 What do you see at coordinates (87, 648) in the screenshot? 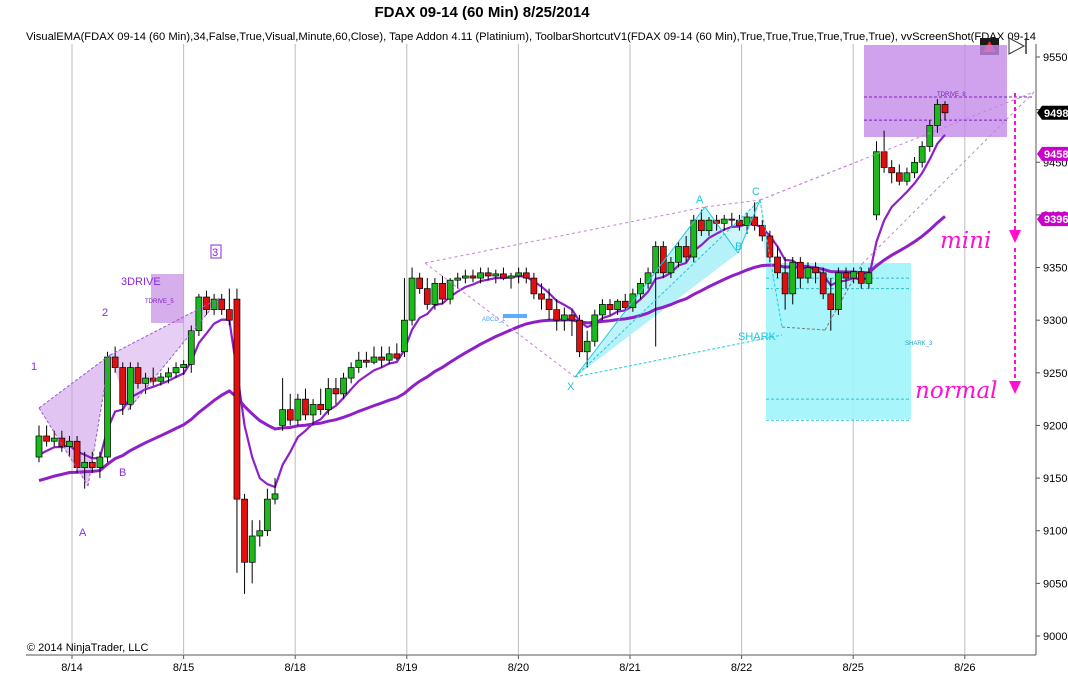
I see `copyright: © 2014 NinjaTrader, LLC` at bounding box center [87, 648].